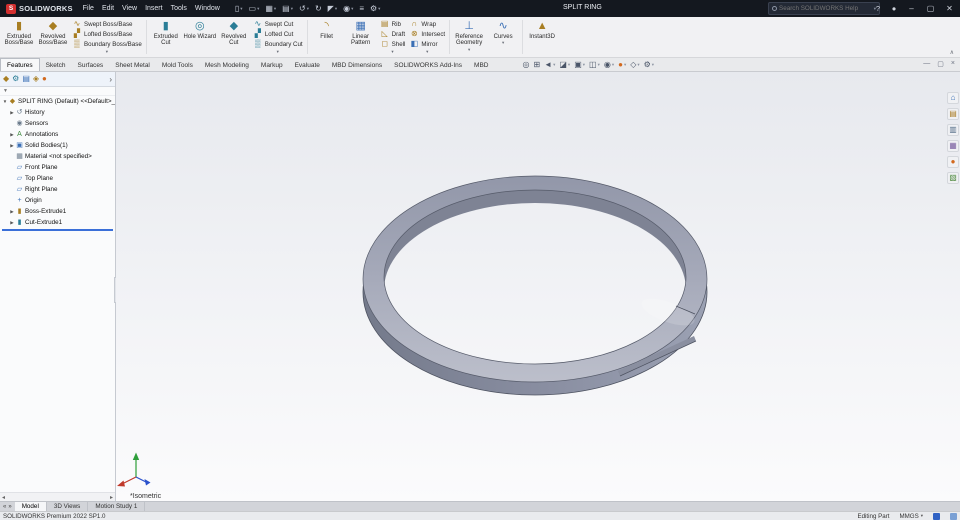 This screenshot has height=520, width=960. What do you see at coordinates (348, 8) in the screenshot?
I see `rebuild-button: ◉ ▾` at bounding box center [348, 8].